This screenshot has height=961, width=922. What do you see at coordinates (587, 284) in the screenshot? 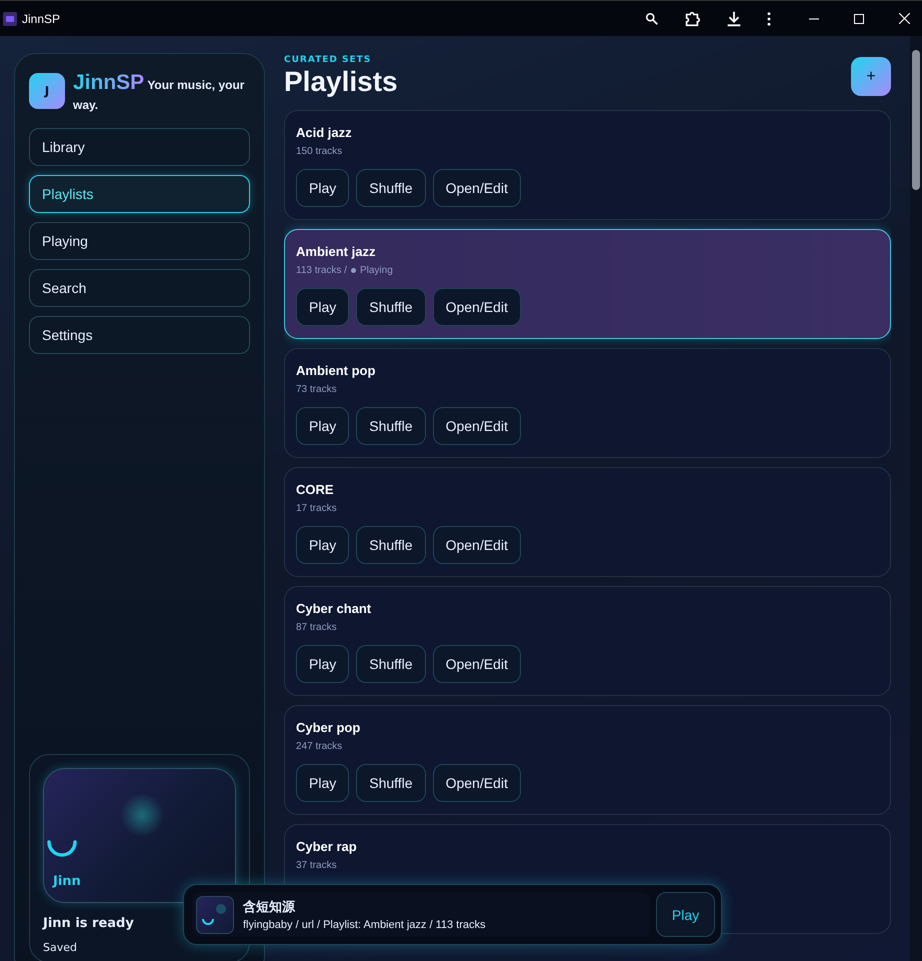
I see `playlist-card: Ambient jazz 113 tracks / Playing Play Shuffle Open/Edit` at bounding box center [587, 284].